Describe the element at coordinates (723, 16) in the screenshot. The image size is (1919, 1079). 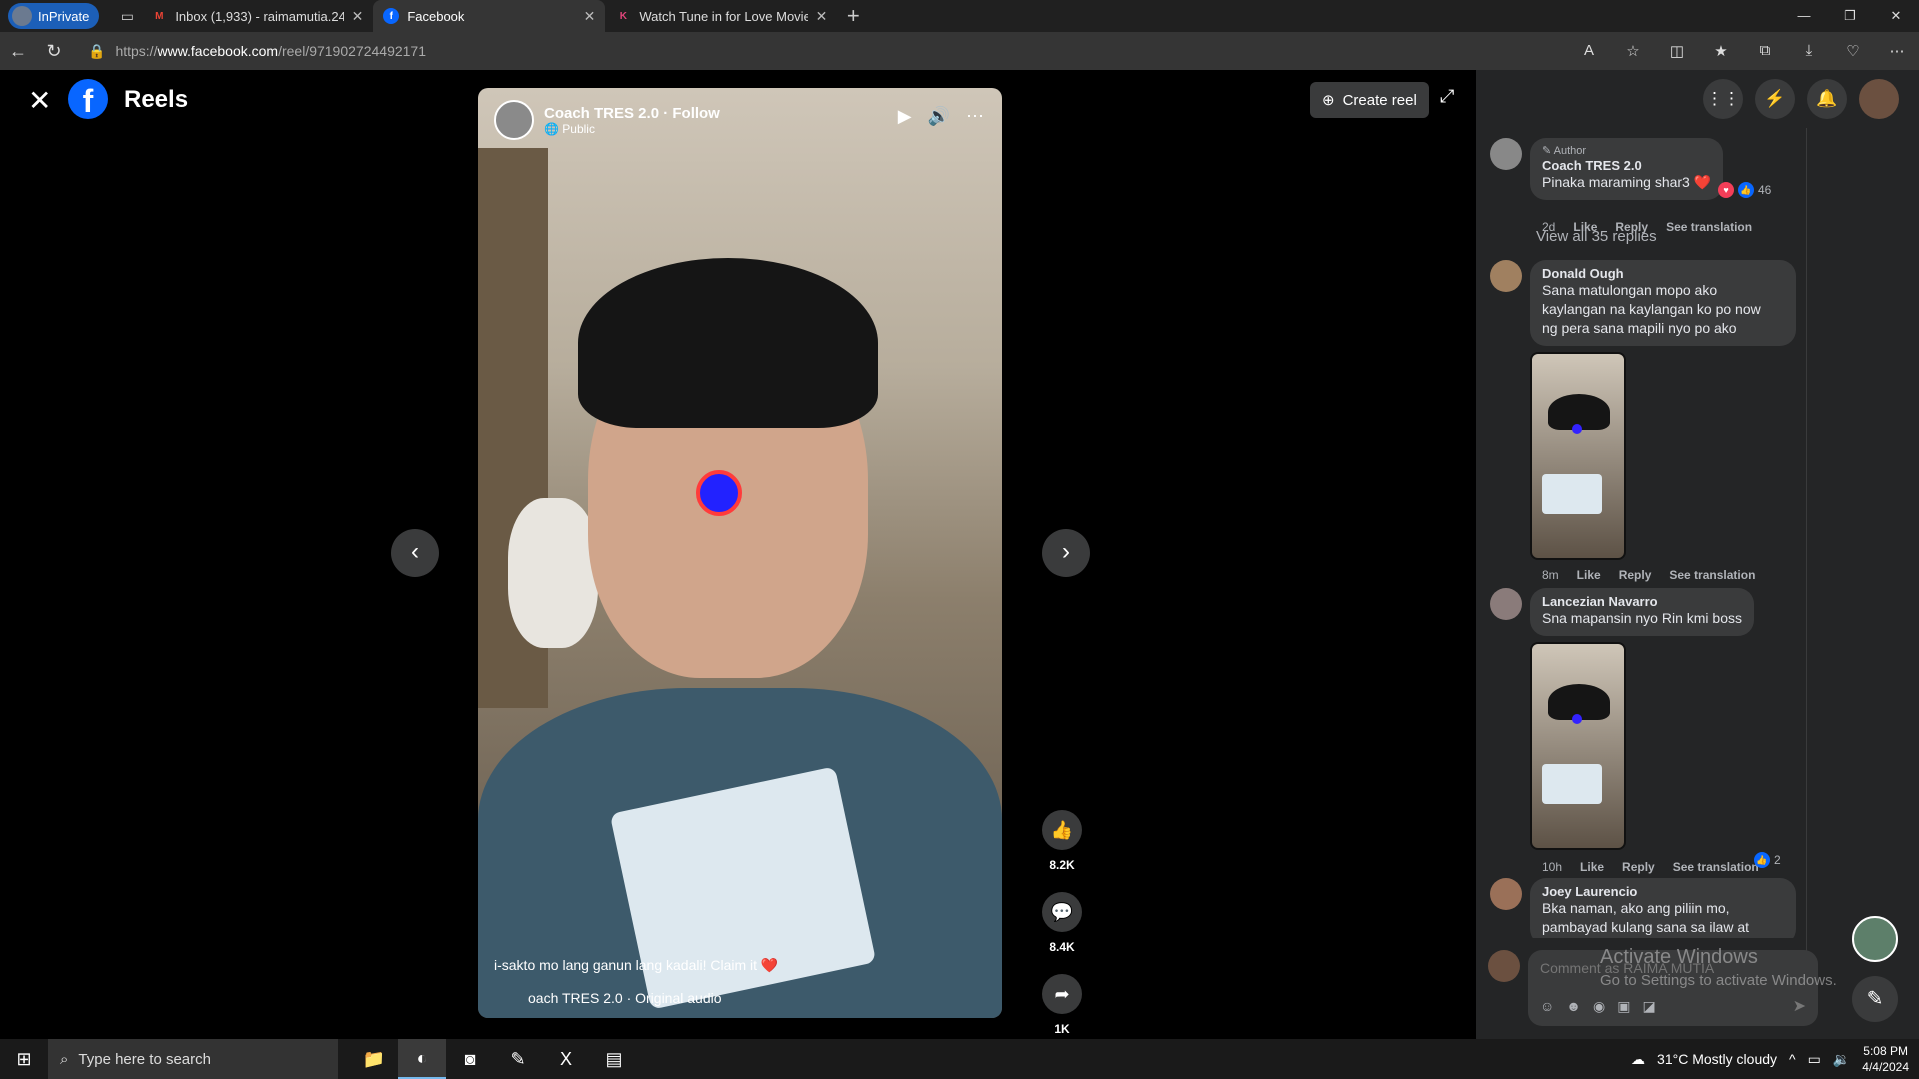
I see `tab-title: Watch Tune in for Love Movie or` at that location.